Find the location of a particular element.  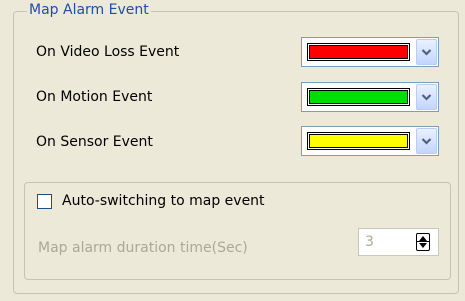

motion-swatch-frame is located at coordinates (358, 97).